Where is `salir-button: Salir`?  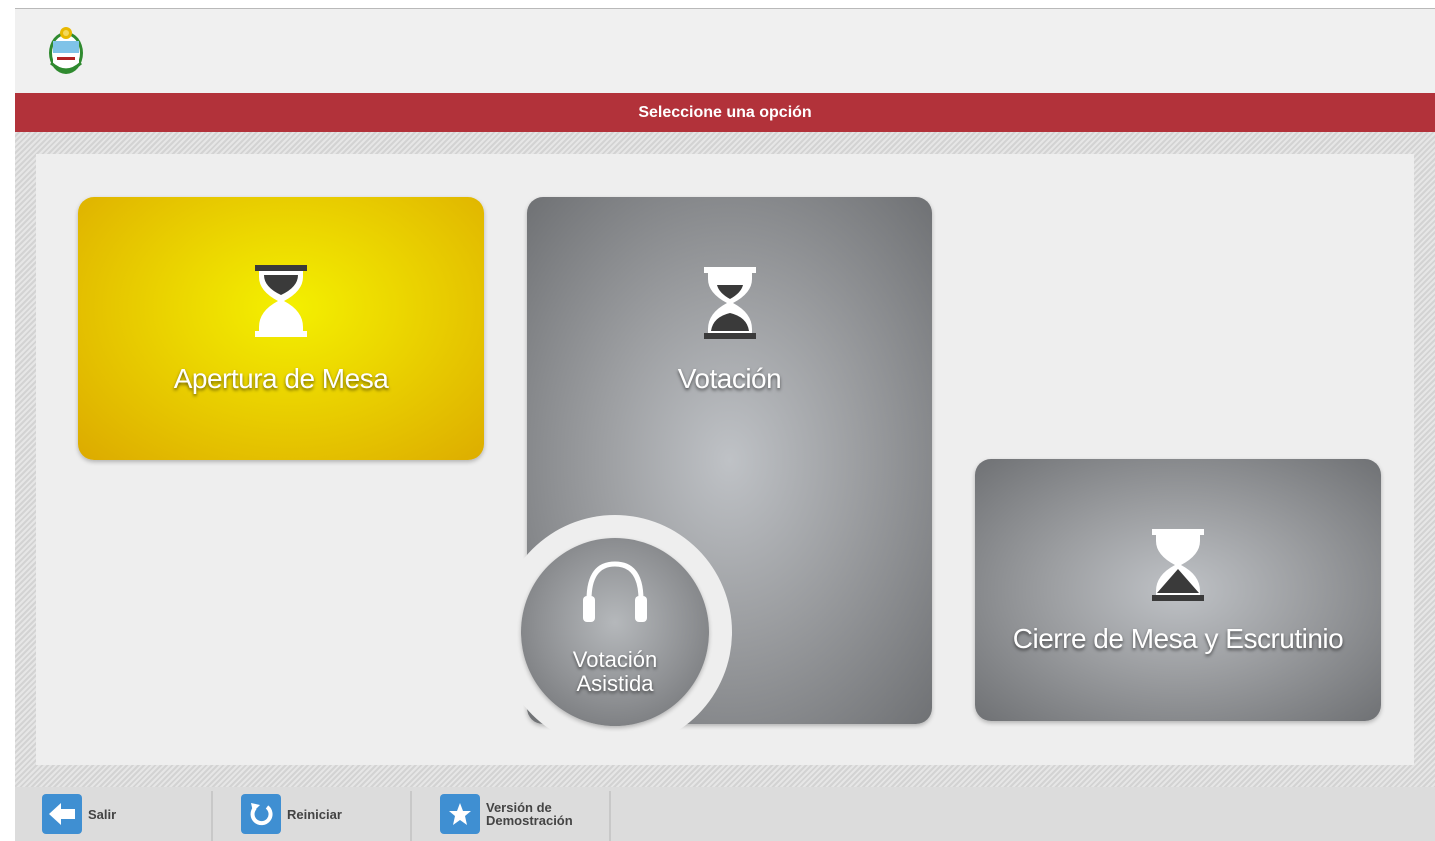 salir-button: Salir is located at coordinates (79, 814).